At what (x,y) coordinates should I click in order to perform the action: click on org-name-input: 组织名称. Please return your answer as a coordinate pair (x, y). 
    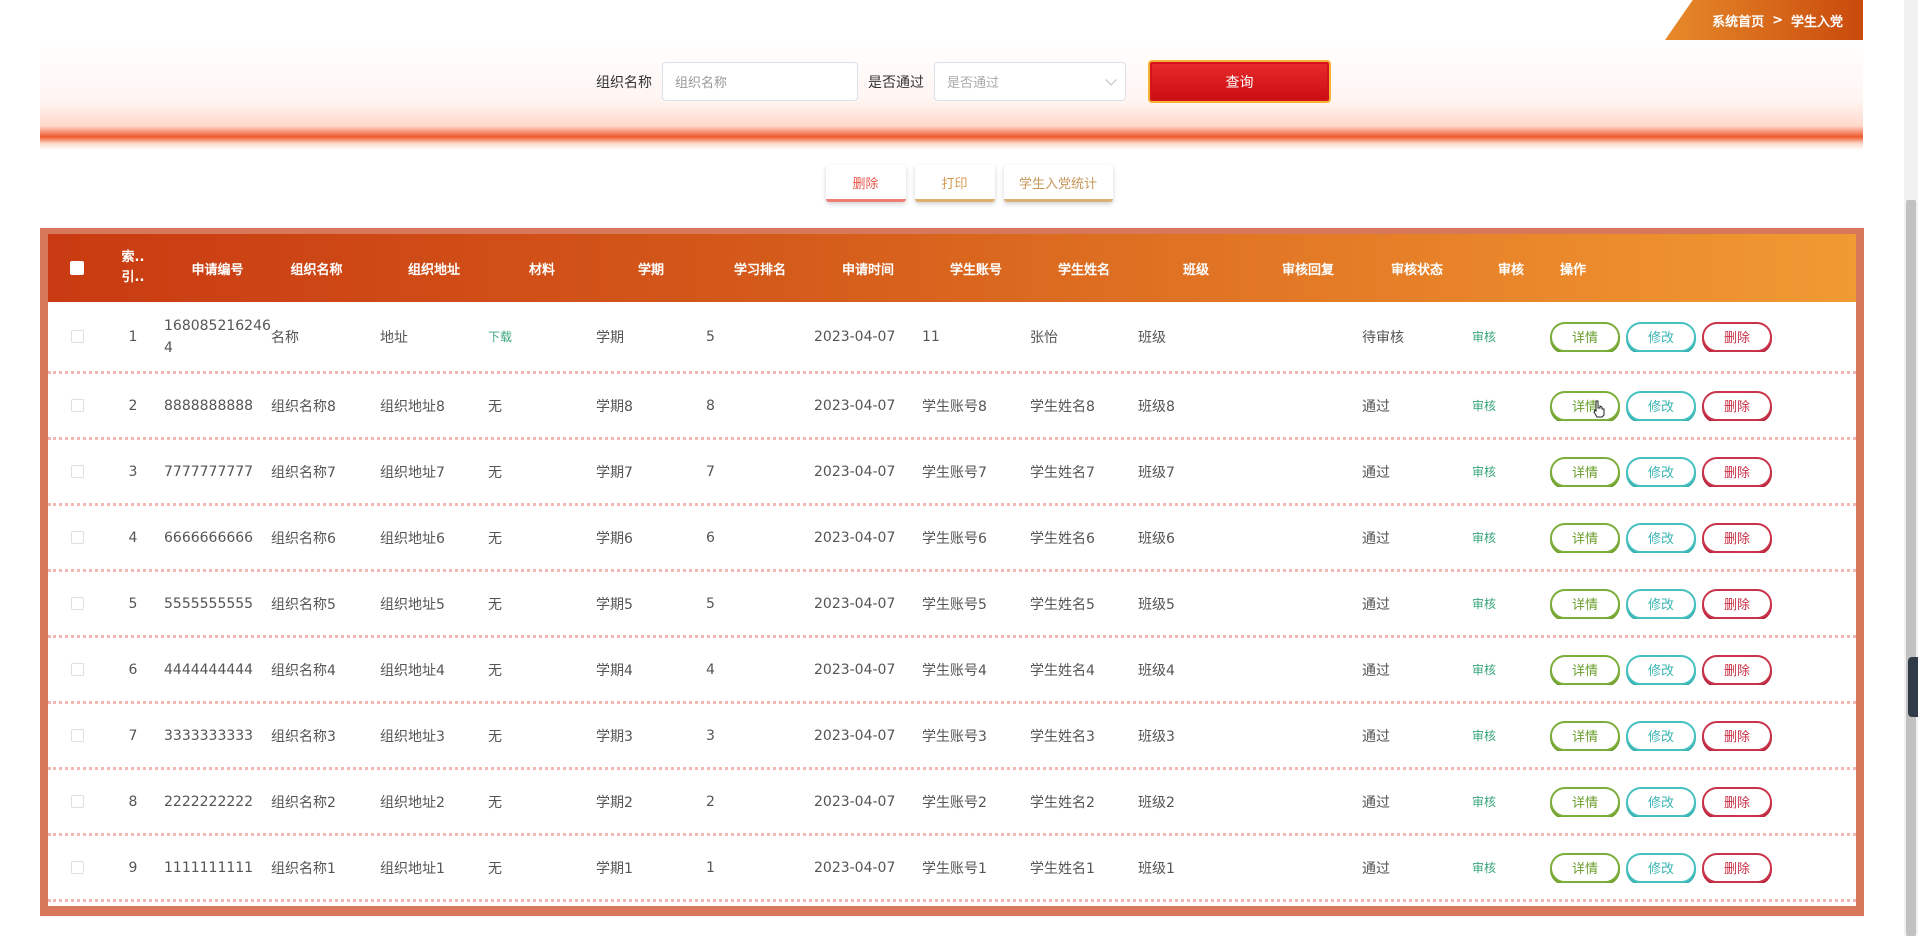
    Looking at the image, I should click on (760, 81).